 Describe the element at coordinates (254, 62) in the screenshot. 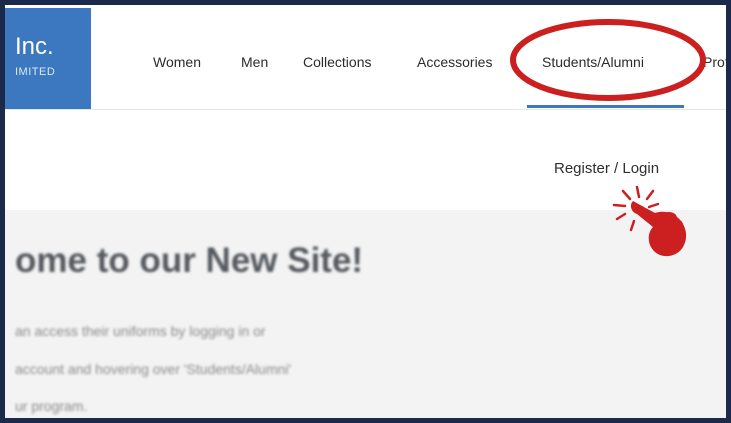

I see `nav-item-men: Men` at that location.